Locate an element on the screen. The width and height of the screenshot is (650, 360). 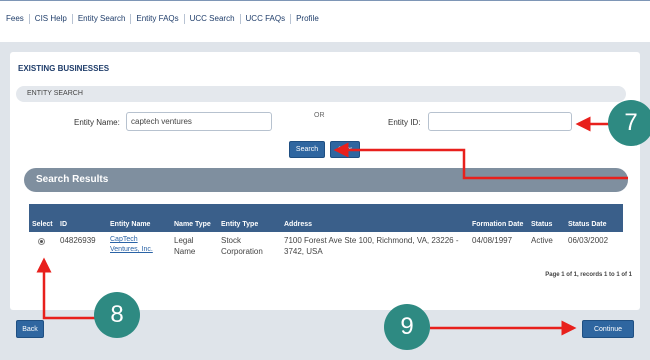
nav-link-entity-search: Entity Search is located at coordinates (102, 19).